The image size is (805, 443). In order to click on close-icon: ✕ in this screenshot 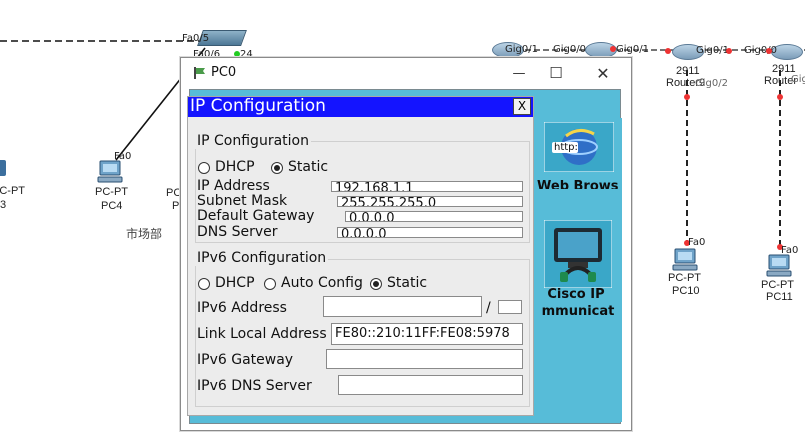, I will do `click(603, 73)`.